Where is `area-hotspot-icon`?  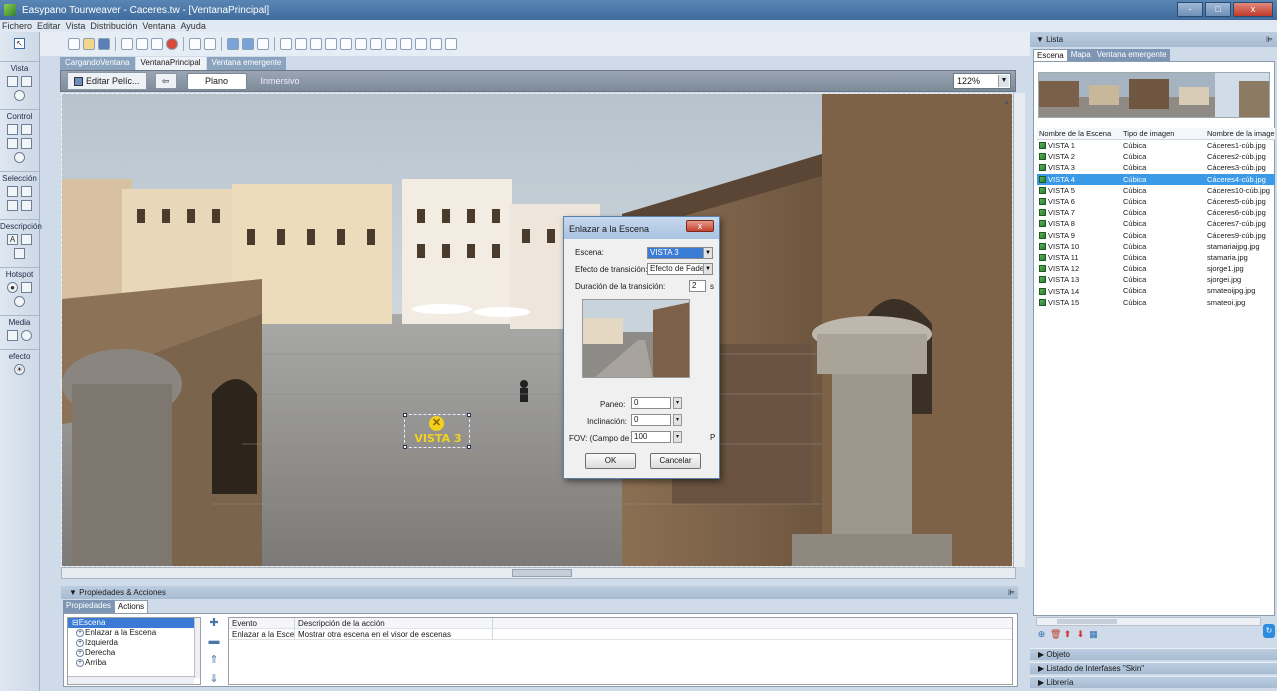
area-hotspot-icon is located at coordinates (26, 287).